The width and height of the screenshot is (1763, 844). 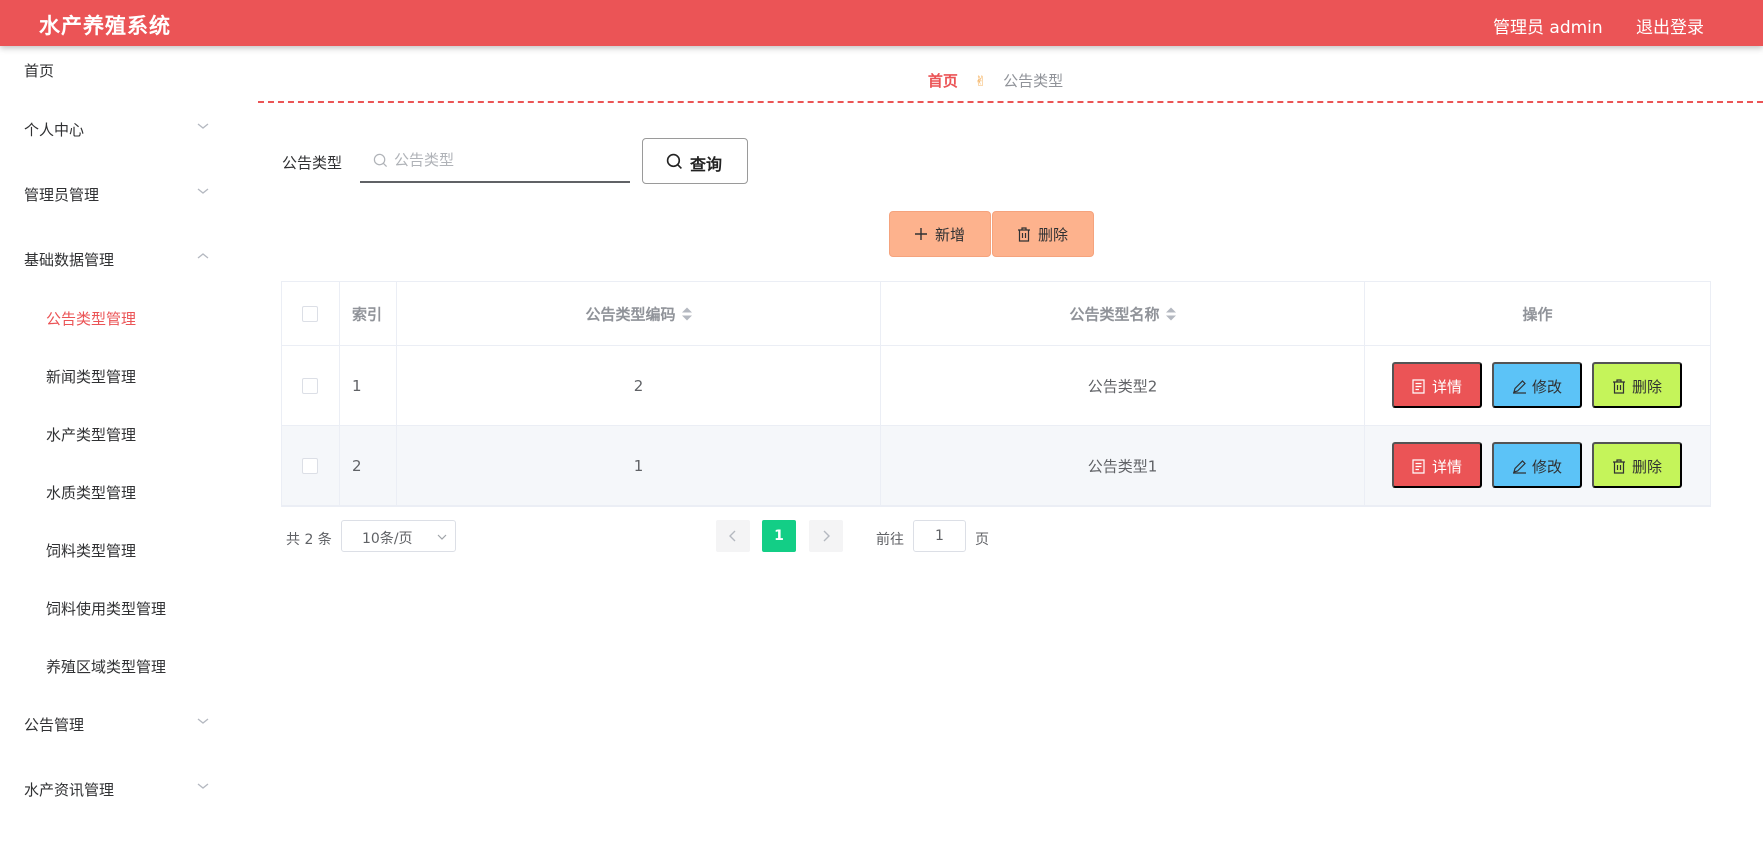 What do you see at coordinates (357, 385) in the screenshot?
I see `row-index: 1` at bounding box center [357, 385].